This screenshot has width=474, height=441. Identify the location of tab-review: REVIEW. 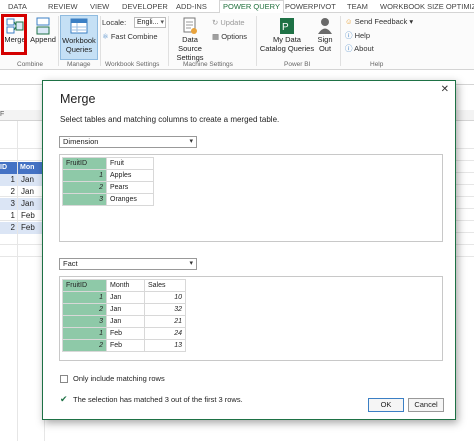
(63, 7).